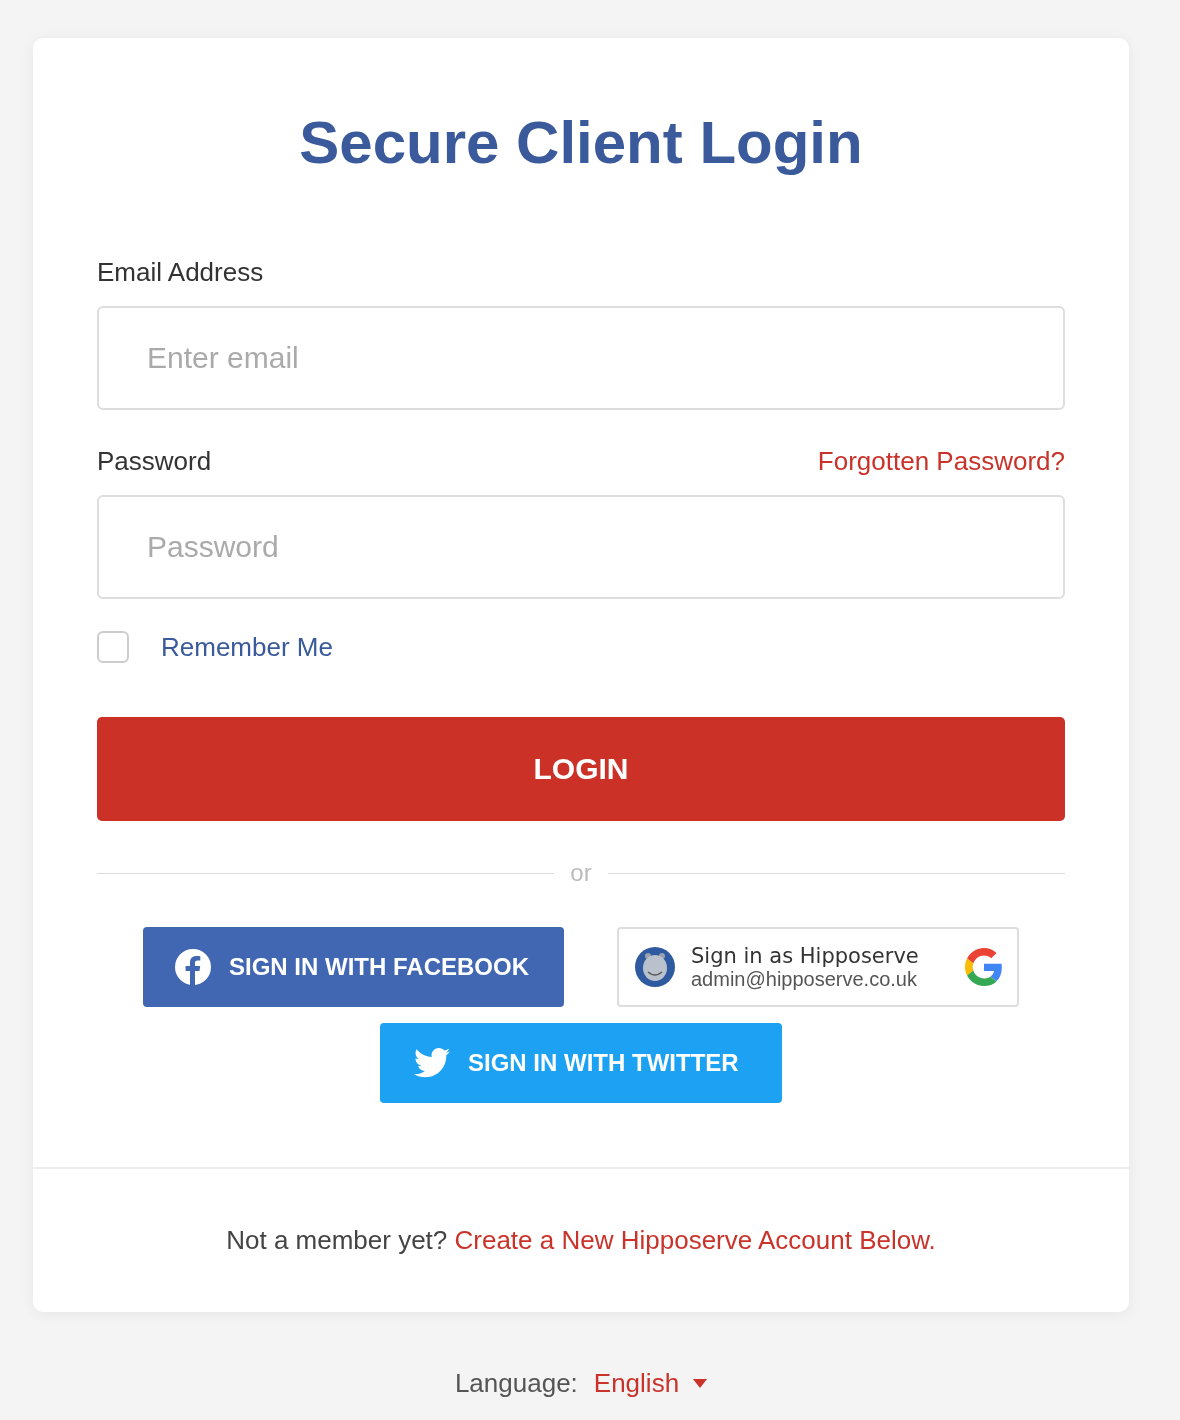 The image size is (1180, 1420). What do you see at coordinates (247, 647) in the screenshot?
I see `remember-label: Remember Me` at bounding box center [247, 647].